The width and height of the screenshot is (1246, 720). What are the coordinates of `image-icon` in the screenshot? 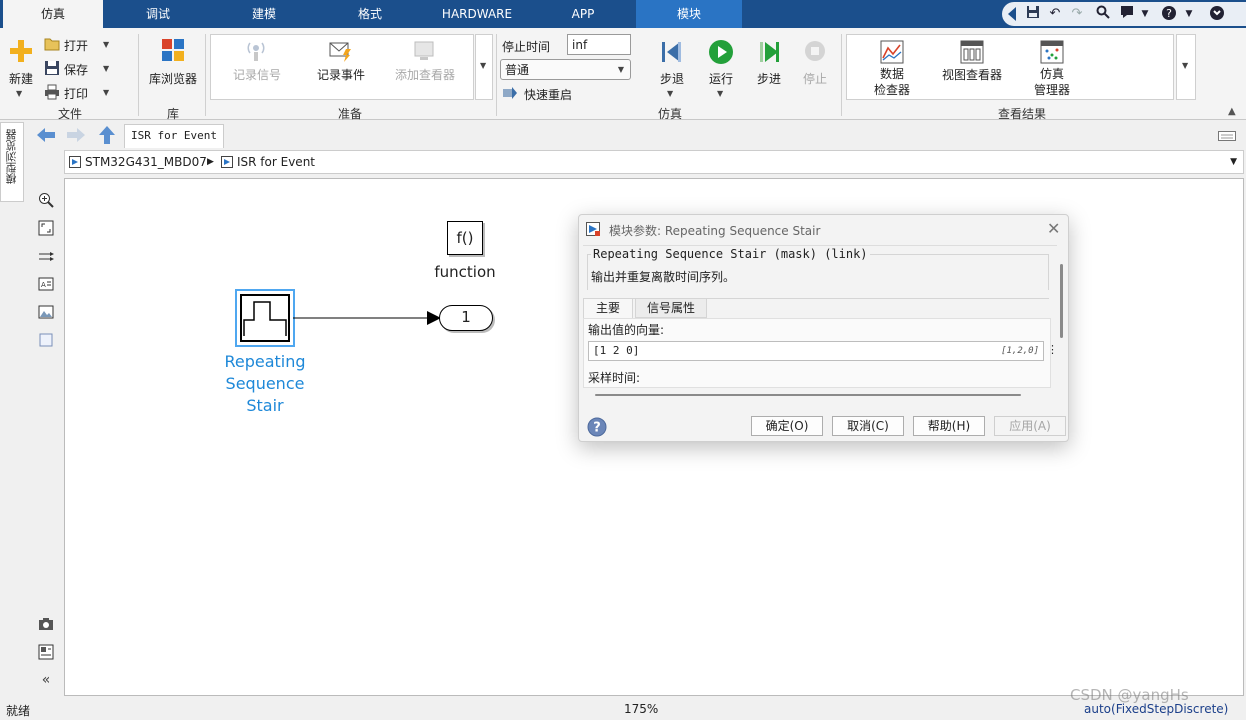 It's located at (46, 312).